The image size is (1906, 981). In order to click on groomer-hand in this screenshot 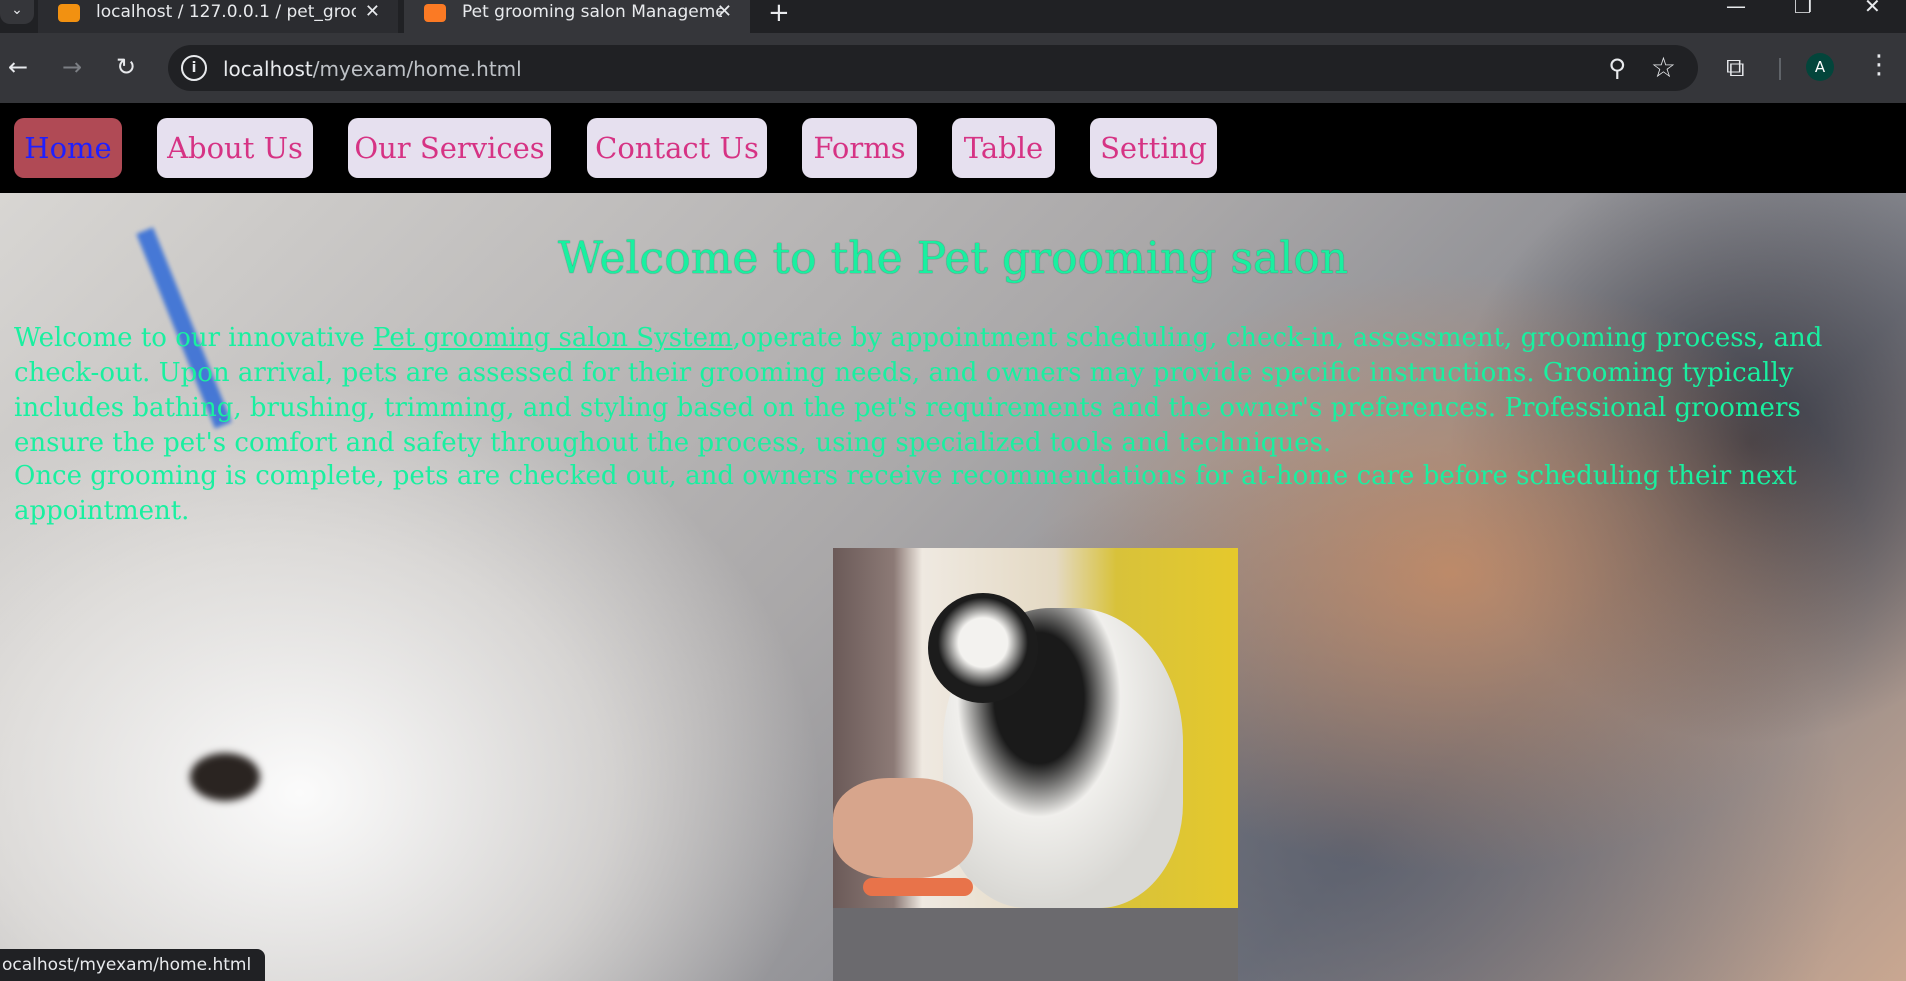, I will do `click(903, 828)`.